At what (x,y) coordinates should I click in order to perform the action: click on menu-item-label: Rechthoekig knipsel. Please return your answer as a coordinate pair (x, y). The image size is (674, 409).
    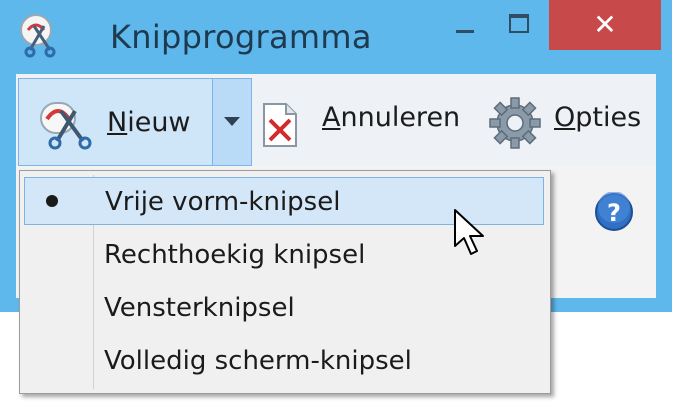
    Looking at the image, I should click on (235, 255).